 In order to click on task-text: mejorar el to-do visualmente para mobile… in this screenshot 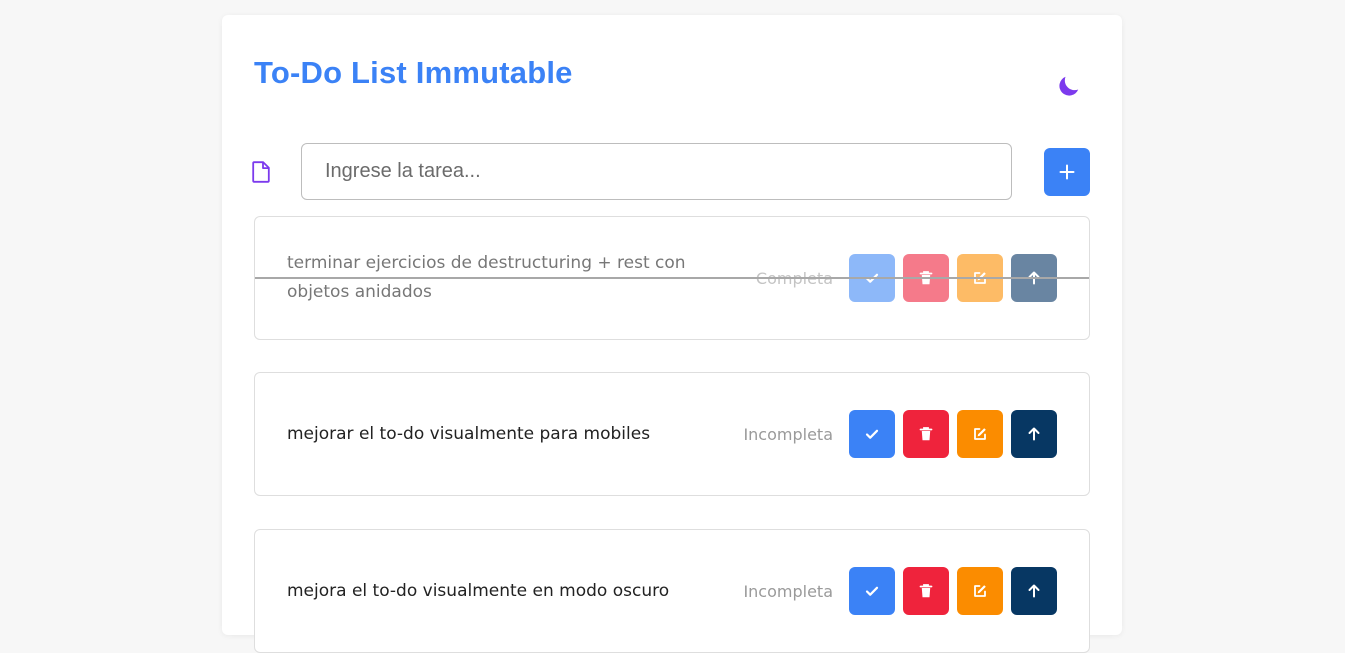, I will do `click(469, 433)`.